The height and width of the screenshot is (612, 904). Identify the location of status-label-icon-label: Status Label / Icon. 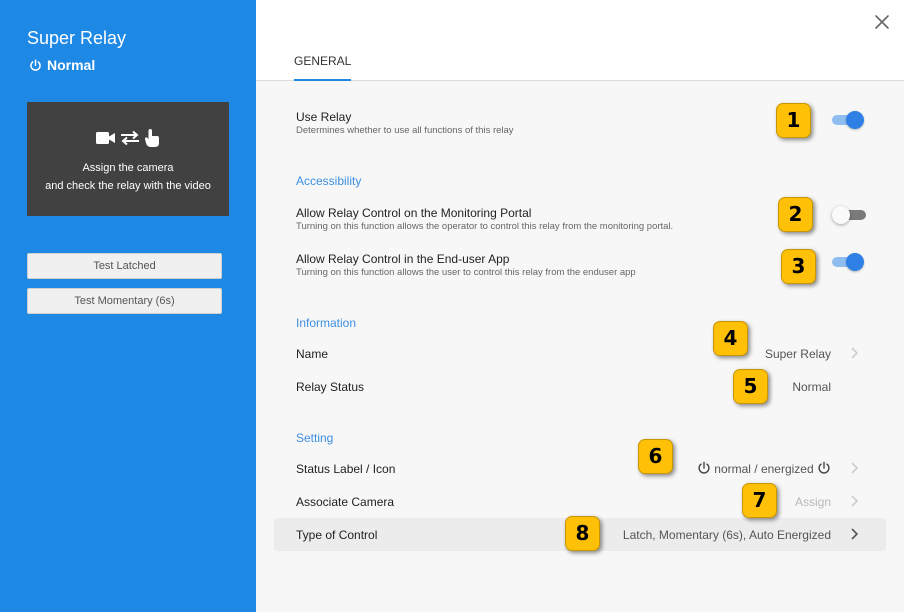
(346, 469).